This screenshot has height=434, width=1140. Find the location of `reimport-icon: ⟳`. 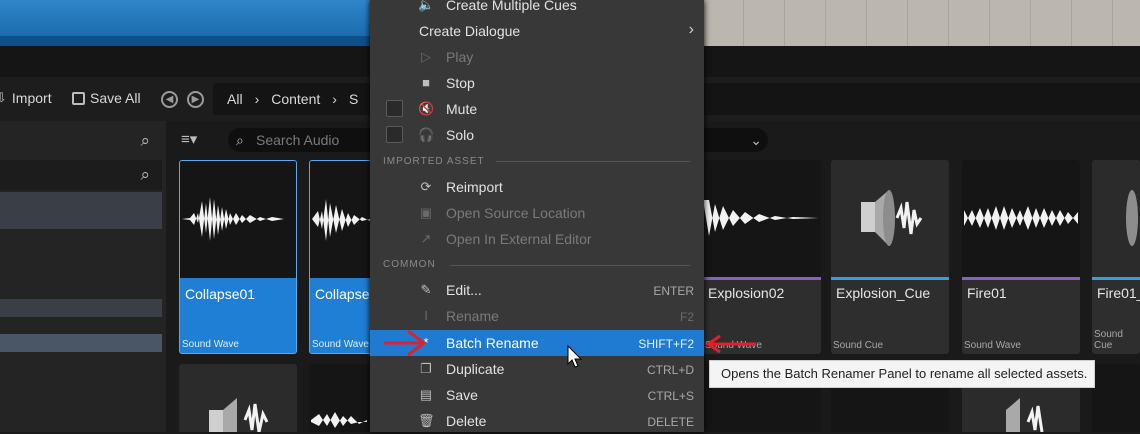

reimport-icon: ⟳ is located at coordinates (426, 186).